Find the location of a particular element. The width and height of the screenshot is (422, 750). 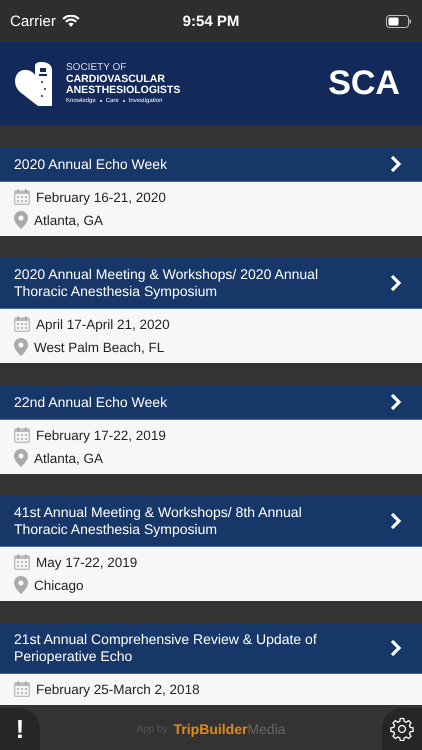

event-header: 21st Annual Comprehensive Review & Update of Perioperative Echo is located at coordinates (211, 648).